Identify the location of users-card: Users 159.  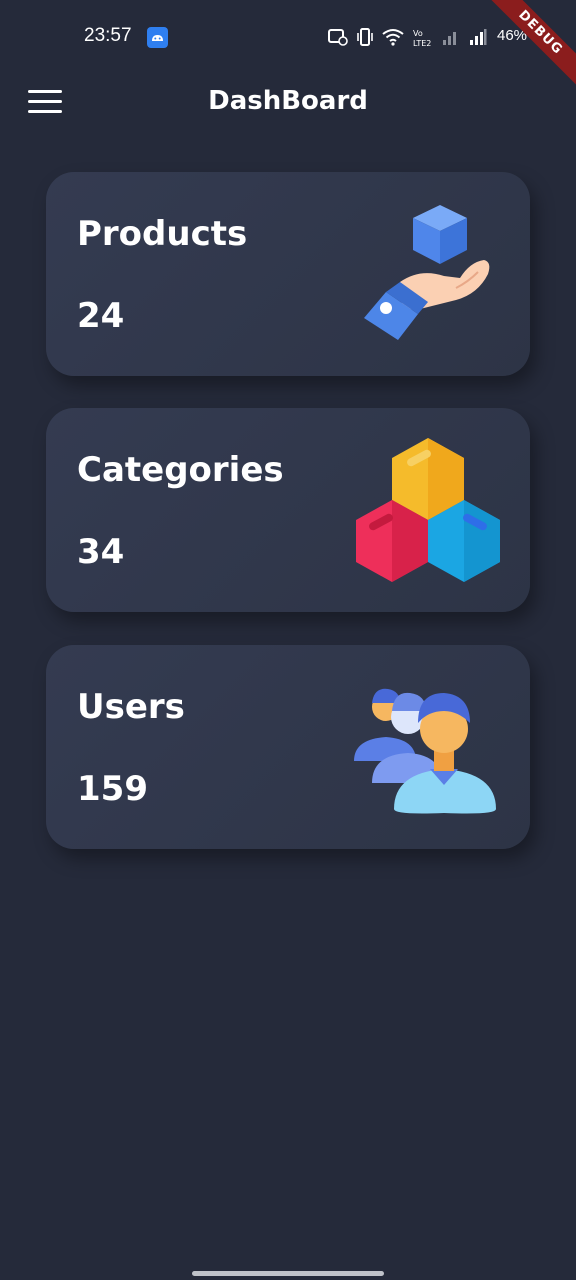
(288, 747).